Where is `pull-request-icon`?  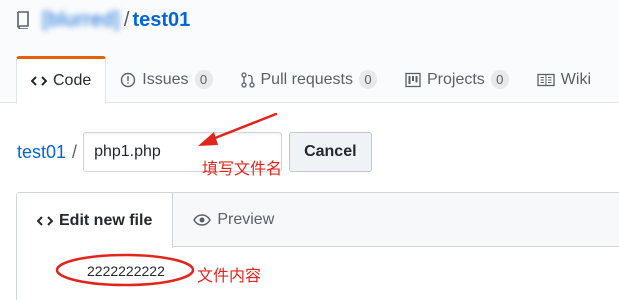 pull-request-icon is located at coordinates (247, 79).